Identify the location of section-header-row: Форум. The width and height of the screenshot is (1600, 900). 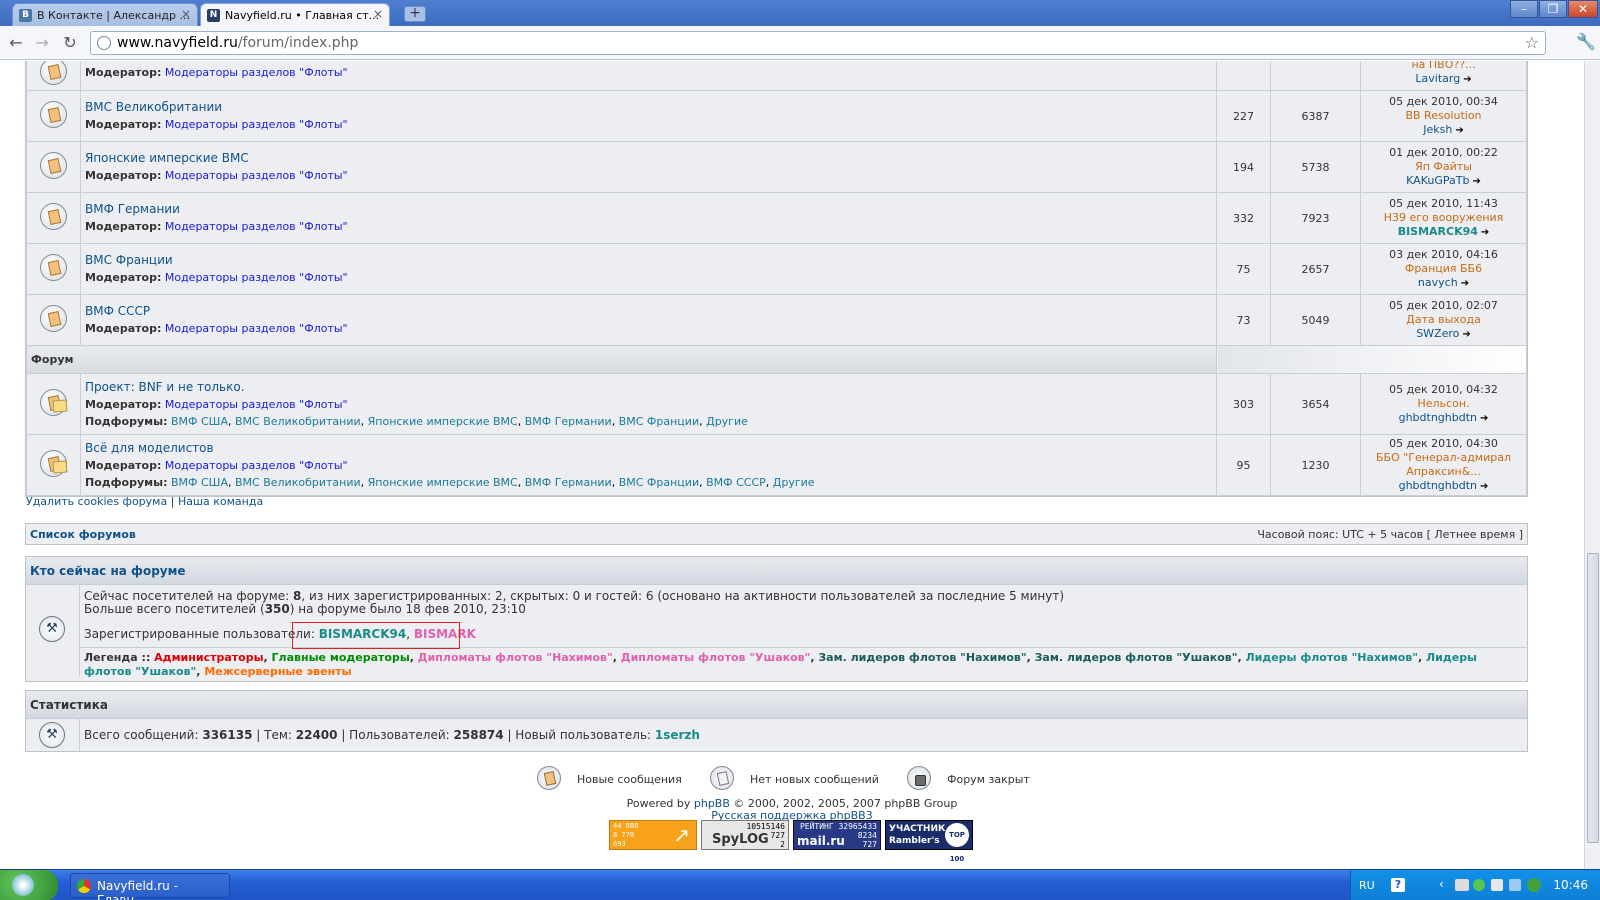
(776, 359).